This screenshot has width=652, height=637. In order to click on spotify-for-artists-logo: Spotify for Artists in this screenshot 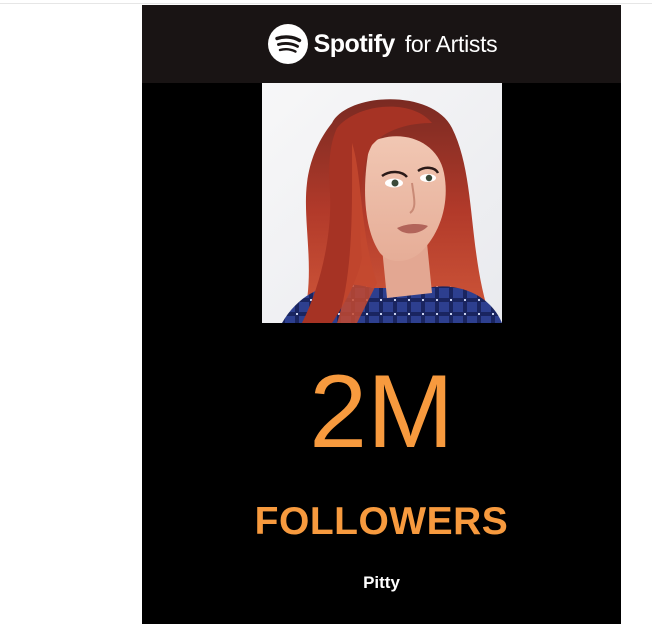, I will do `click(382, 44)`.